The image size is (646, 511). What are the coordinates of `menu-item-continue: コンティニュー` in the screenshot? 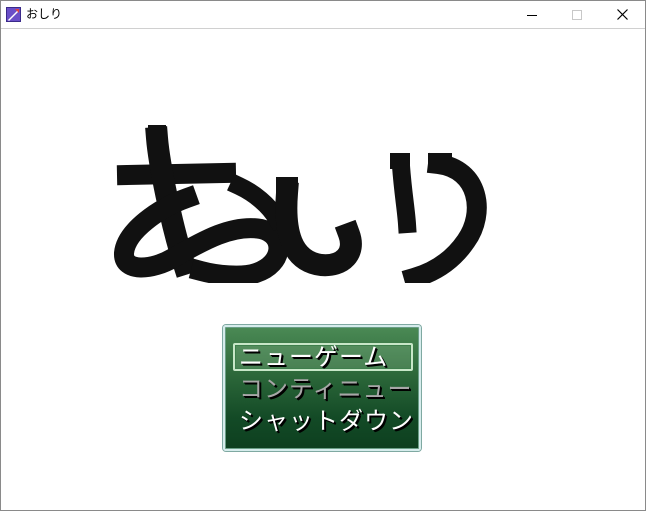 It's located at (322, 389).